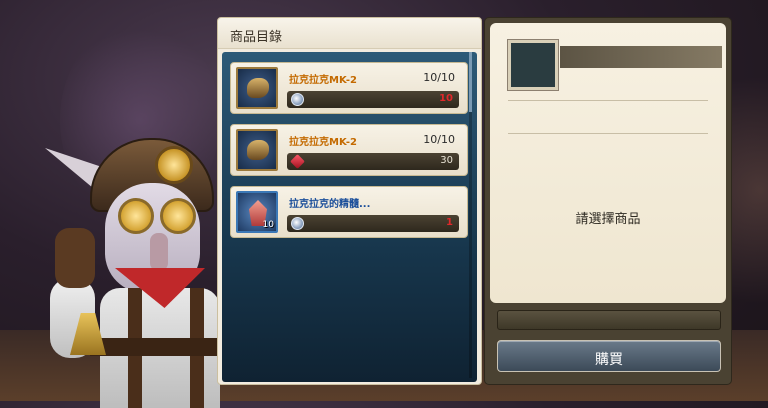 The image size is (768, 408). I want to click on hat-goggle, so click(174, 165).